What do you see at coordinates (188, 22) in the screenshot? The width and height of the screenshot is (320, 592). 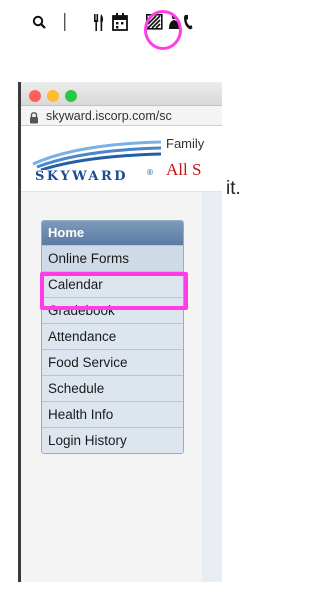 I see `phone-icon` at bounding box center [188, 22].